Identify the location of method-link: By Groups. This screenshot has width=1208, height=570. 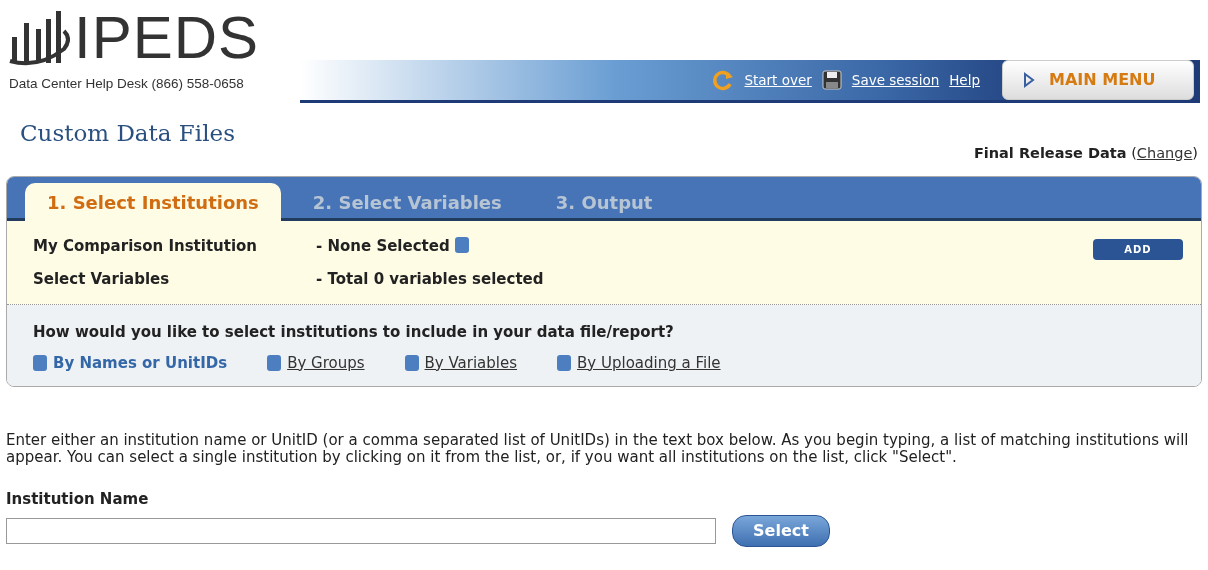
(326, 363).